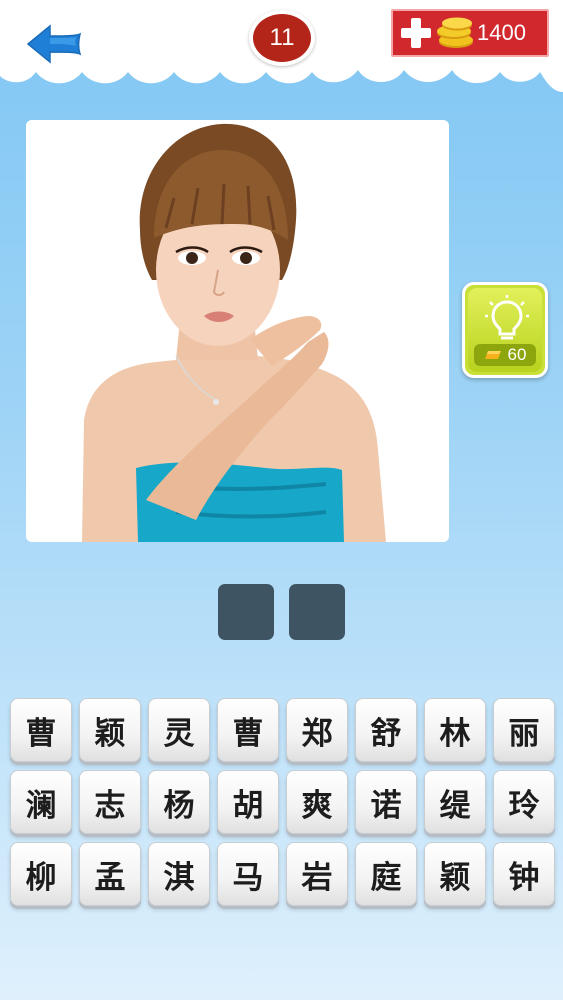  I want to click on letter-key: 淇, so click(179, 874).